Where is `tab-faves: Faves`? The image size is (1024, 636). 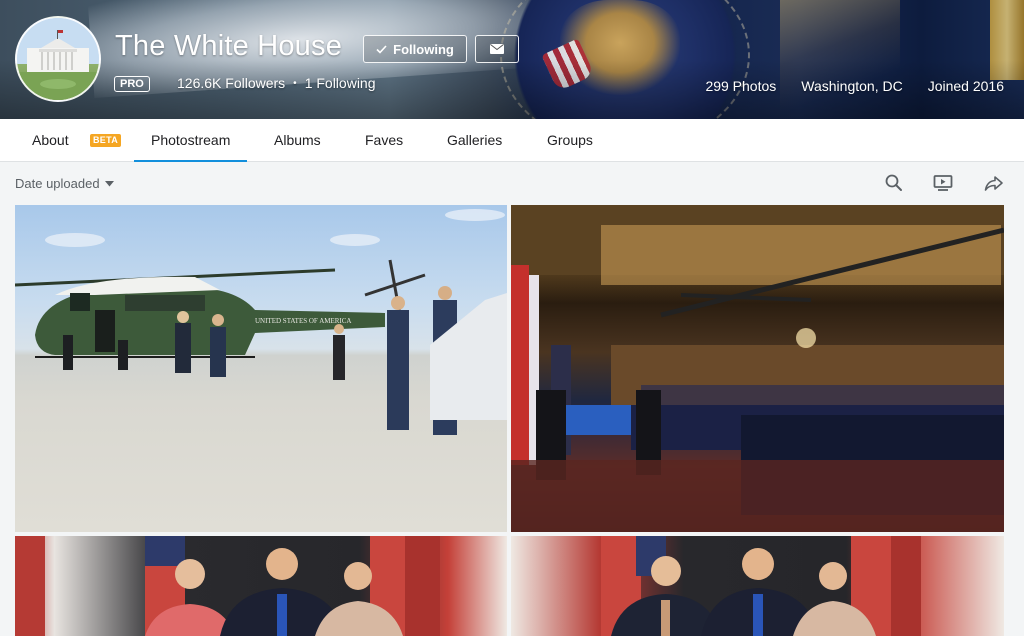 tab-faves: Faves is located at coordinates (384, 140).